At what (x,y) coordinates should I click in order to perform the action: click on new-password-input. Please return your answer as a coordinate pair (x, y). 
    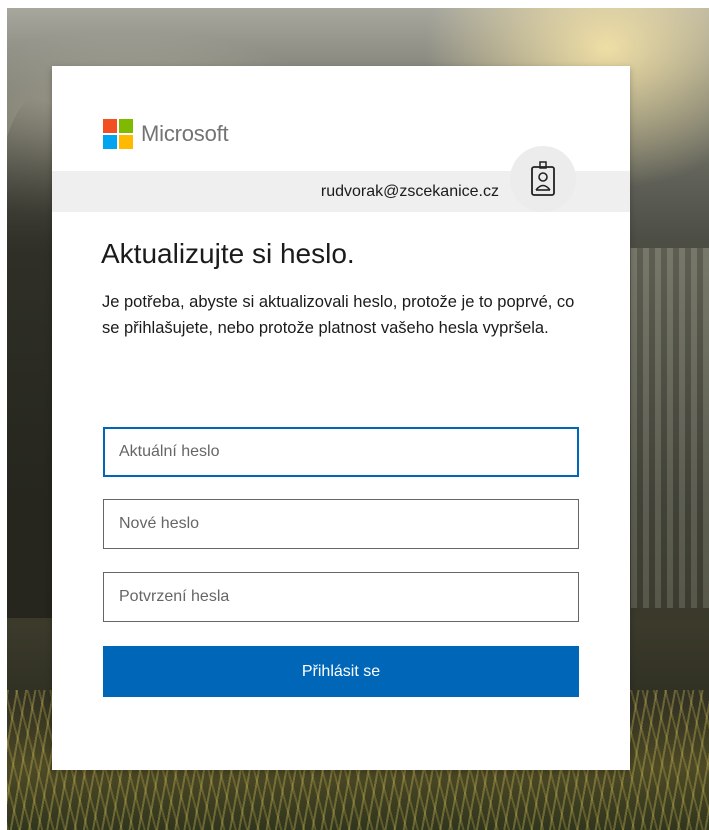
    Looking at the image, I should click on (341, 524).